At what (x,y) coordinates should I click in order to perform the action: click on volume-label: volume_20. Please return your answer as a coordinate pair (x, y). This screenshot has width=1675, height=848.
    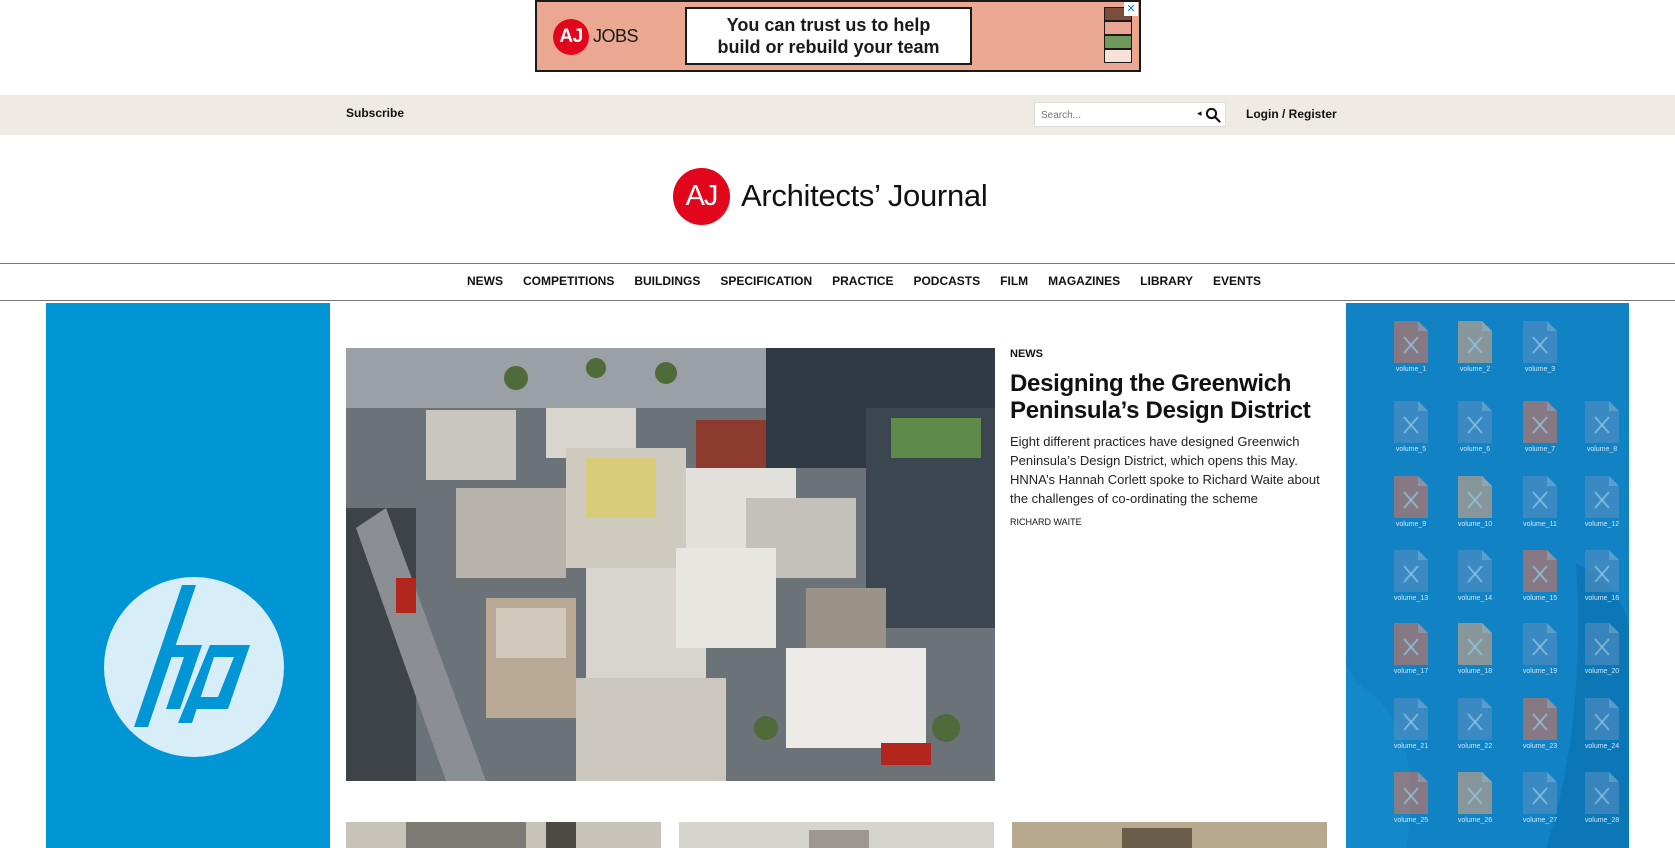
    Looking at the image, I should click on (1602, 671).